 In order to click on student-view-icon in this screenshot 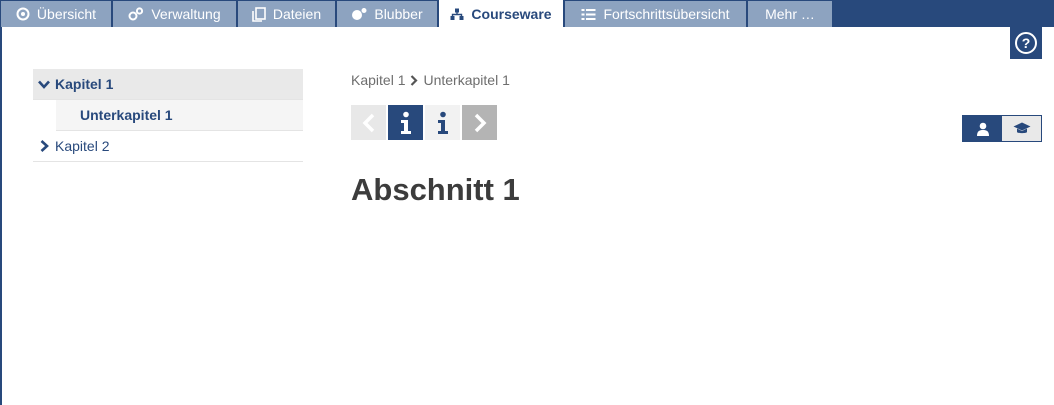, I will do `click(982, 129)`.